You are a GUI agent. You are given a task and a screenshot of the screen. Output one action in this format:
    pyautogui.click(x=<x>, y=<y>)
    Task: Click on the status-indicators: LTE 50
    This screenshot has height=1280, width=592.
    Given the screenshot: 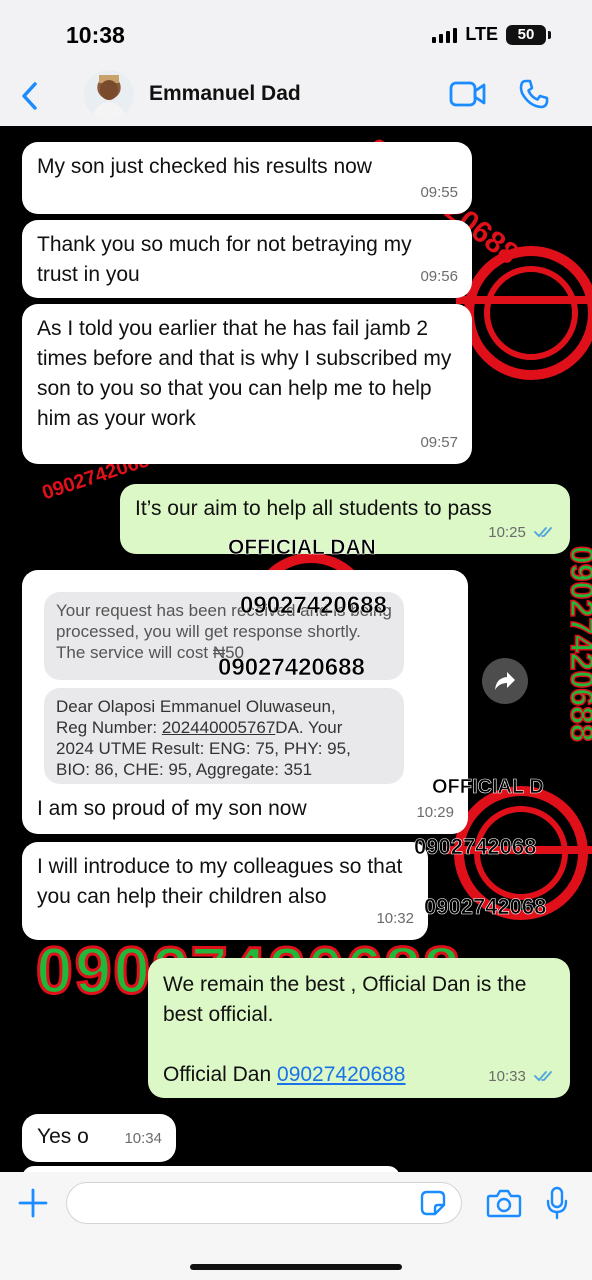 What is the action you would take?
    pyautogui.click(x=491, y=34)
    